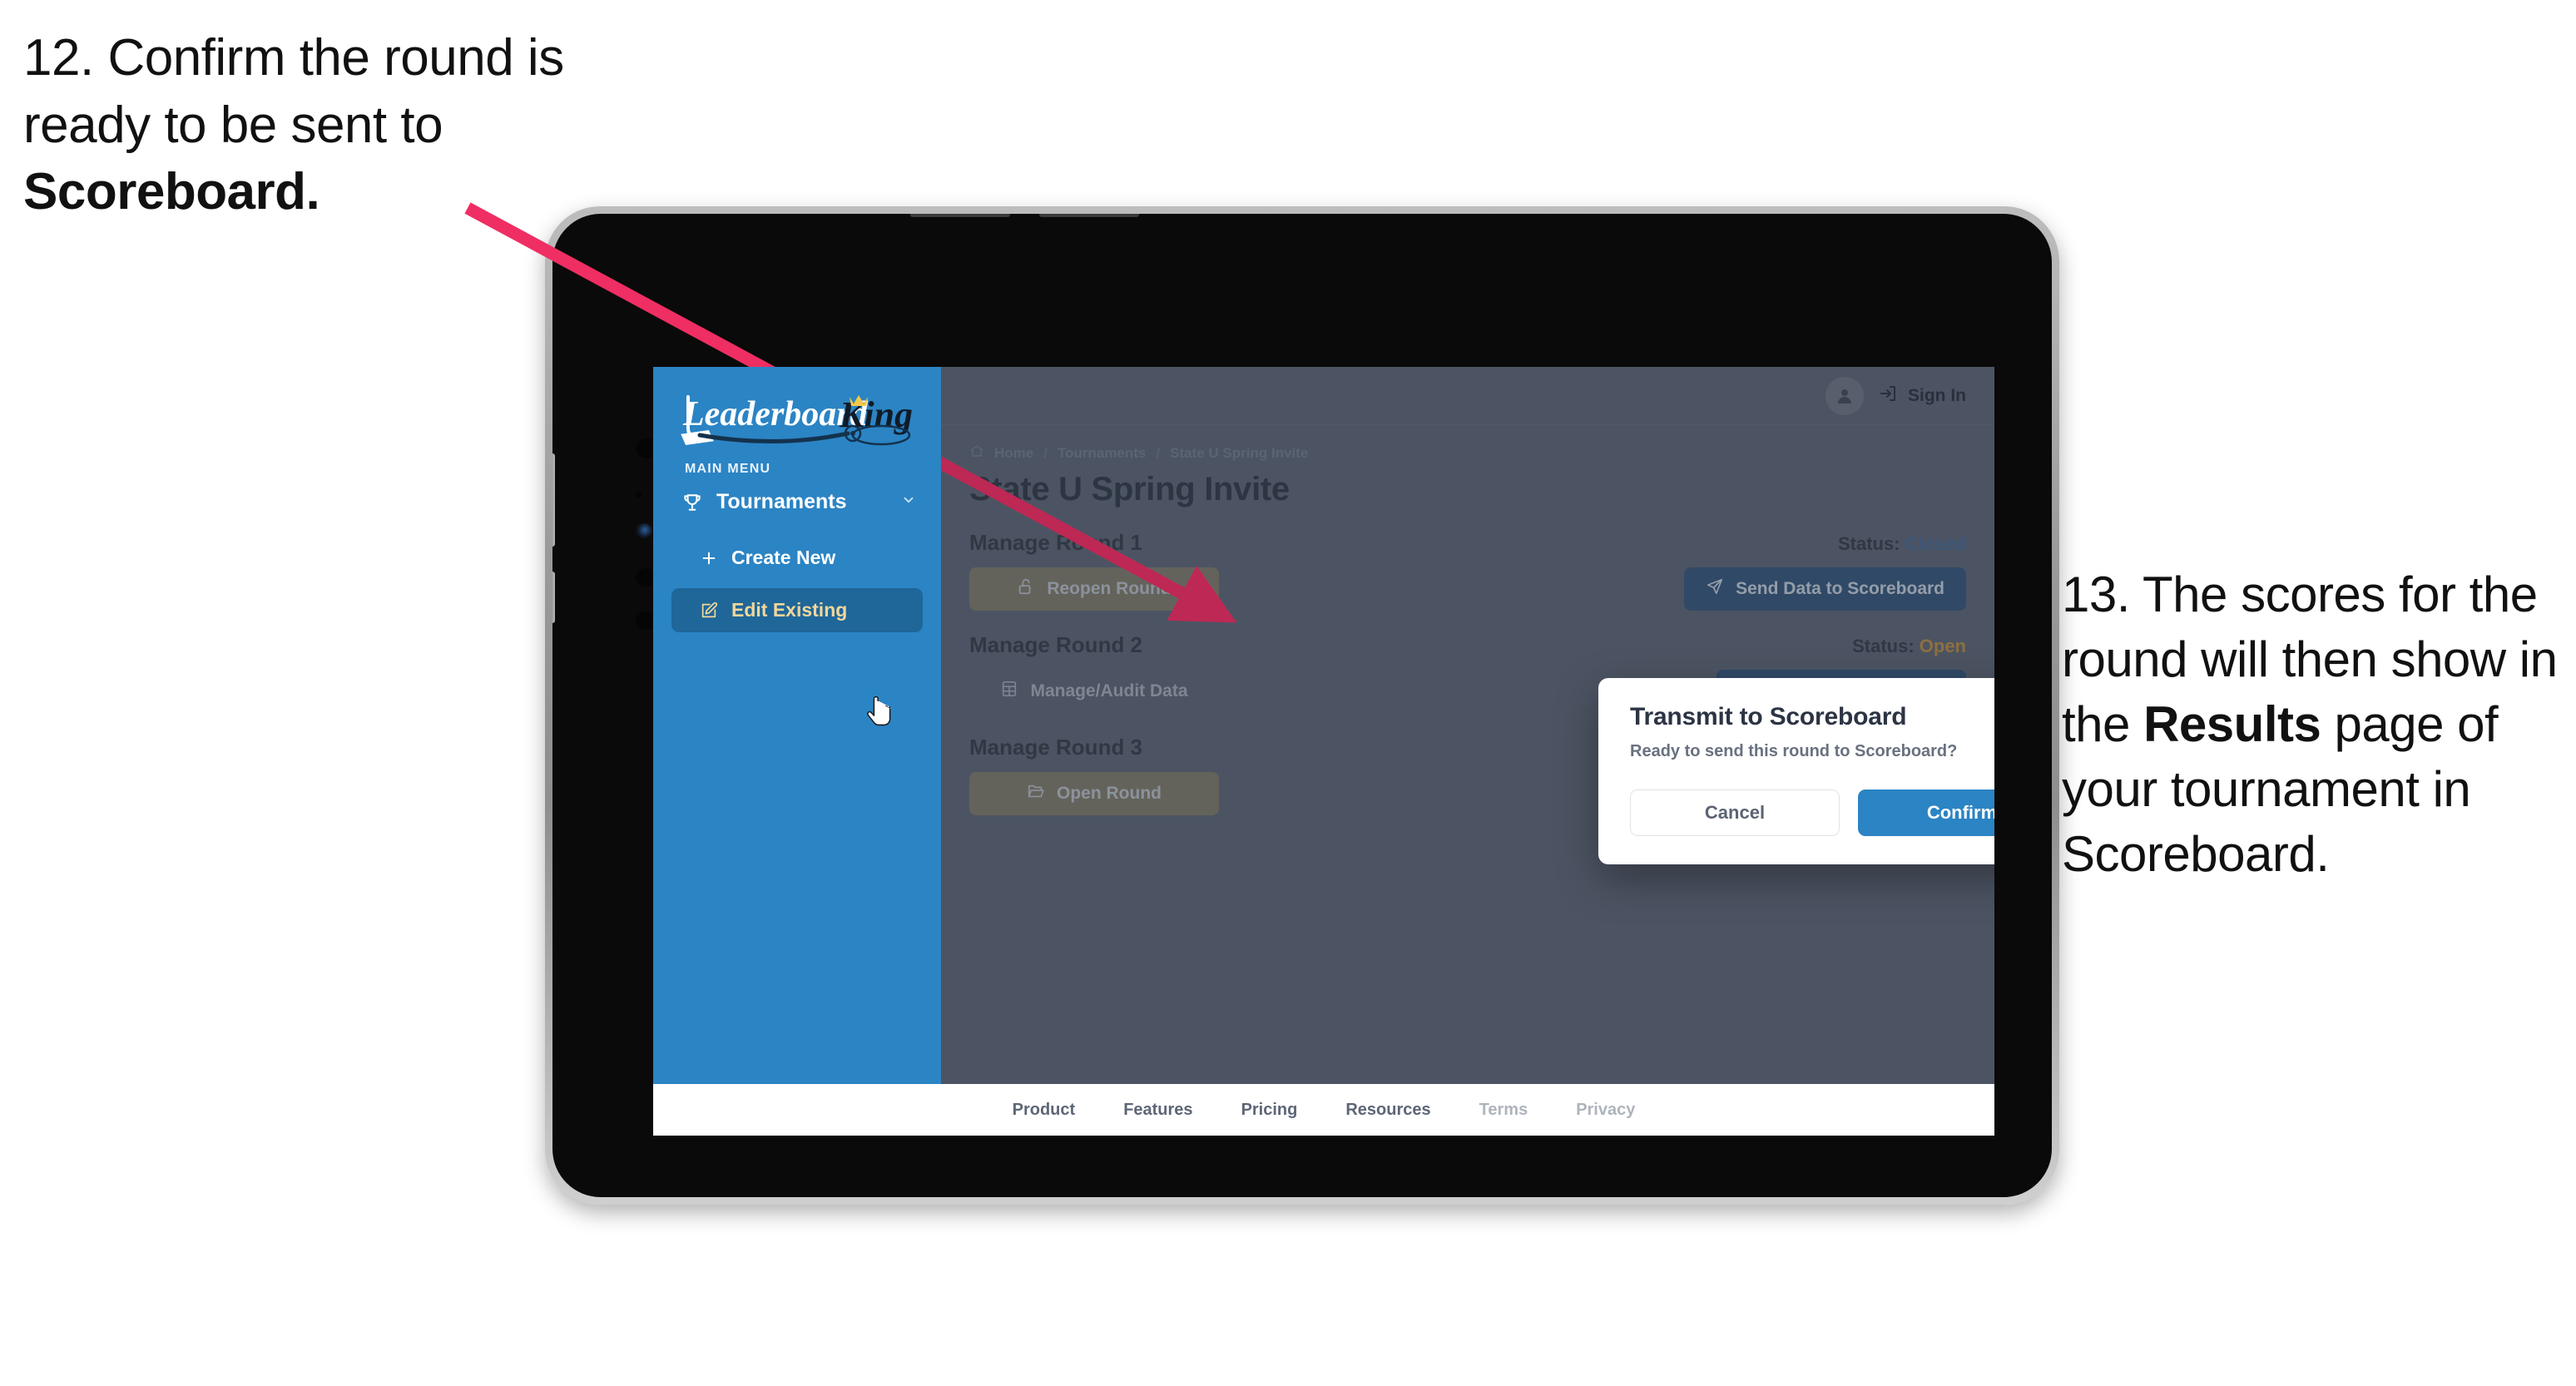 This screenshot has height=1386, width=2576. What do you see at coordinates (1503, 1110) in the screenshot?
I see `footer-link-terms: Terms` at bounding box center [1503, 1110].